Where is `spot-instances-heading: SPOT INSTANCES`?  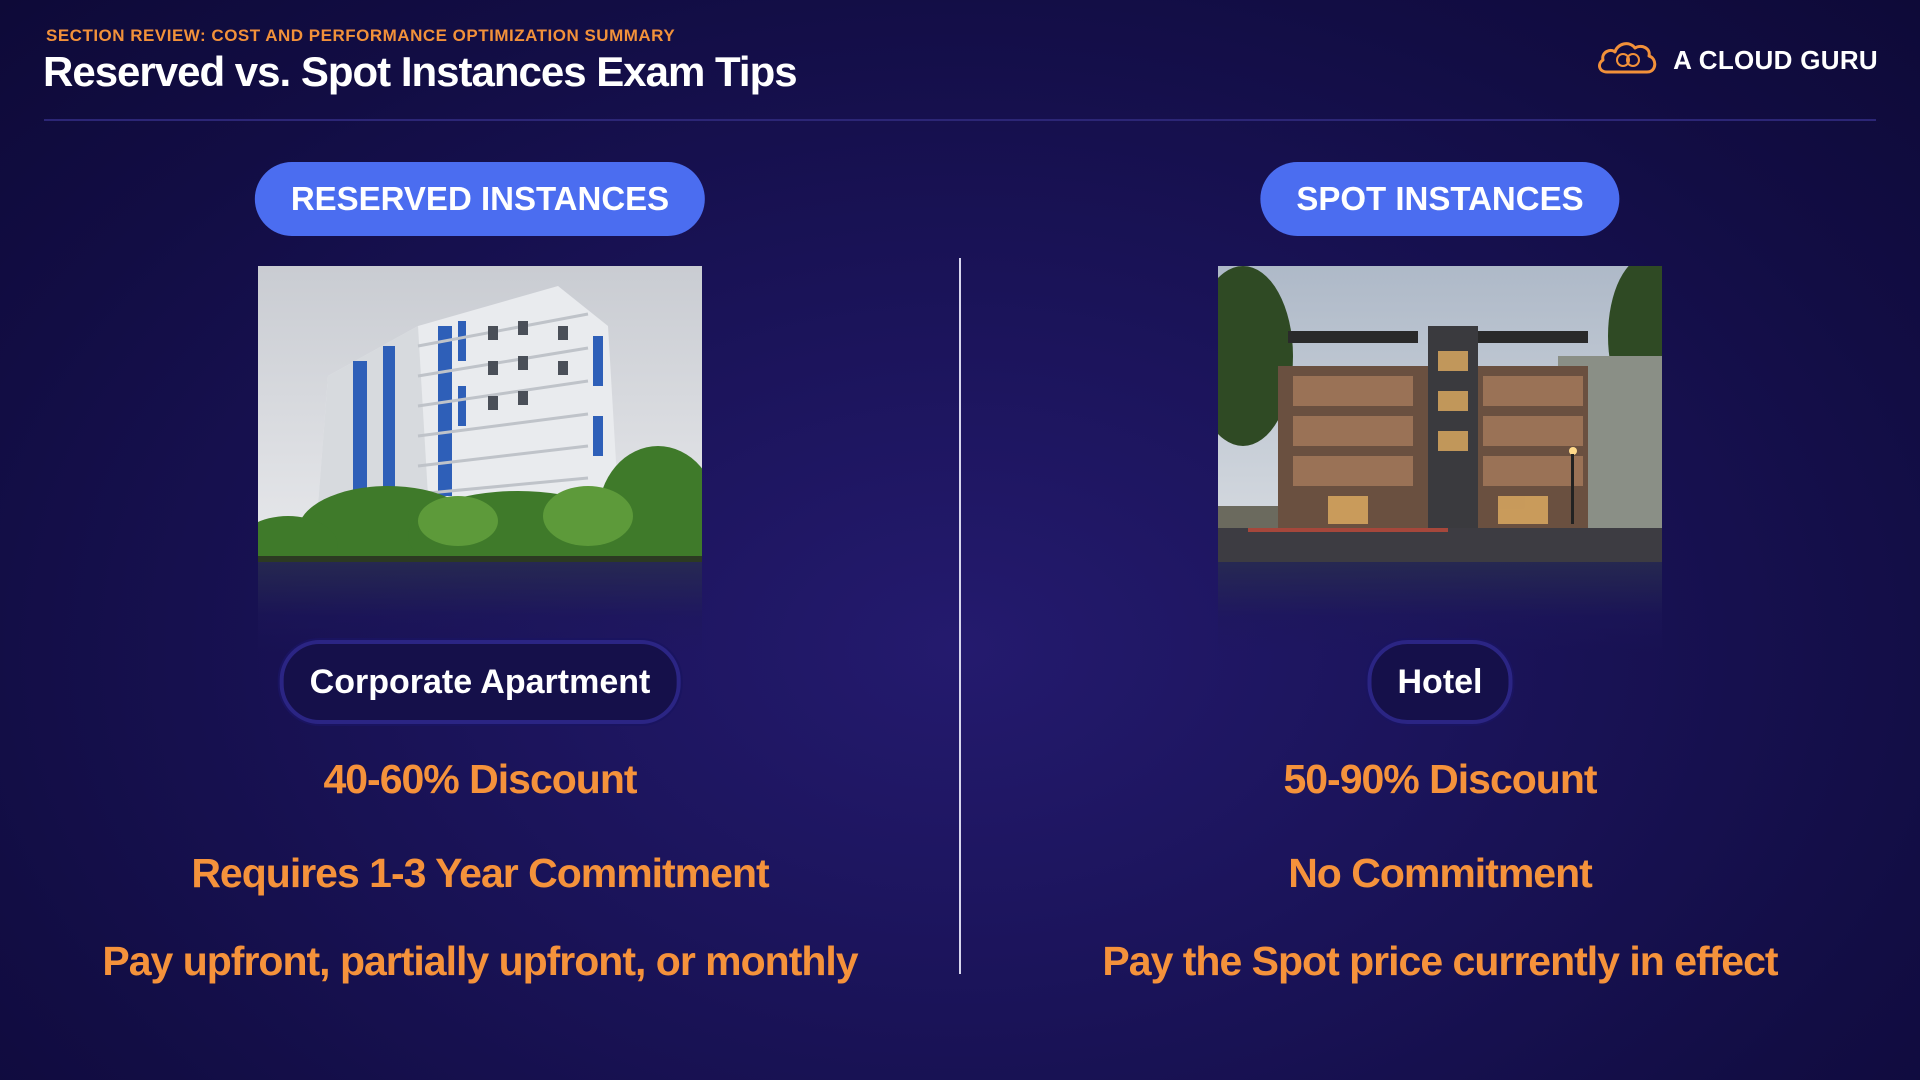
spot-instances-heading: SPOT INSTANCES is located at coordinates (1440, 199).